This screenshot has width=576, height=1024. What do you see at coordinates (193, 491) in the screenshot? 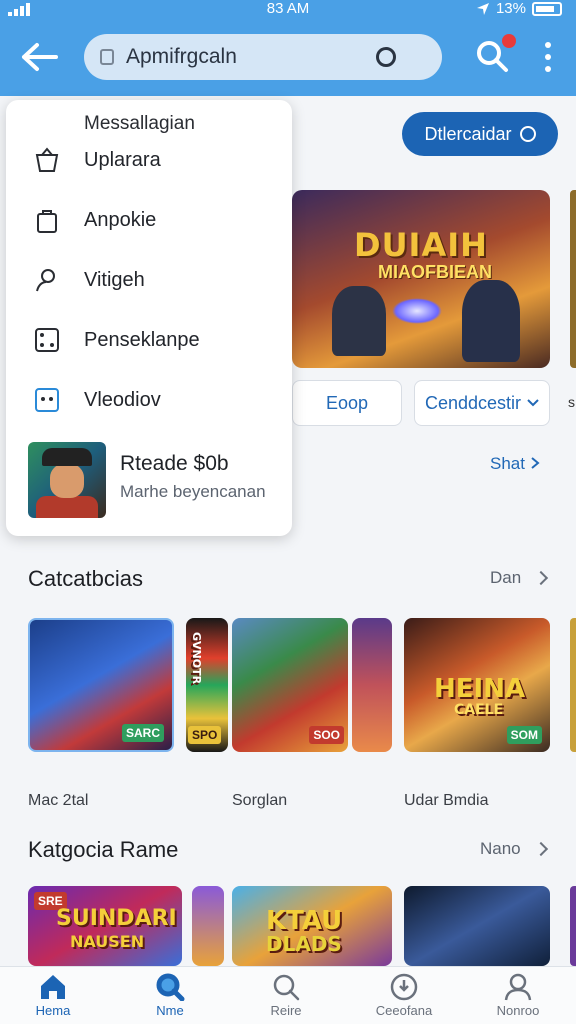
I see `promo-subtitle: Marhe beyencanan` at bounding box center [193, 491].